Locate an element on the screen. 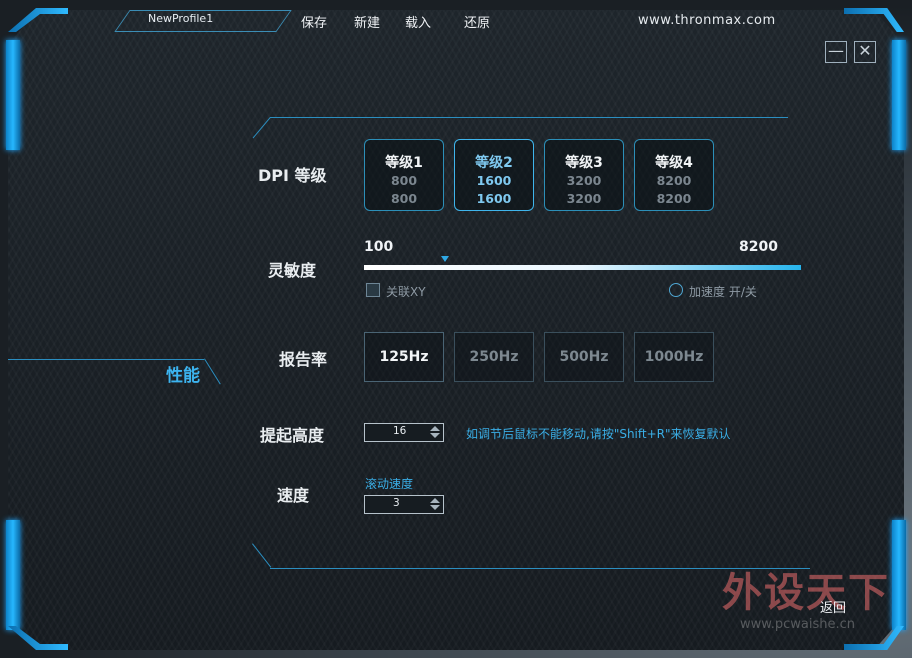 The width and height of the screenshot is (912, 658). link-xy-label: 关联XY is located at coordinates (406, 292).